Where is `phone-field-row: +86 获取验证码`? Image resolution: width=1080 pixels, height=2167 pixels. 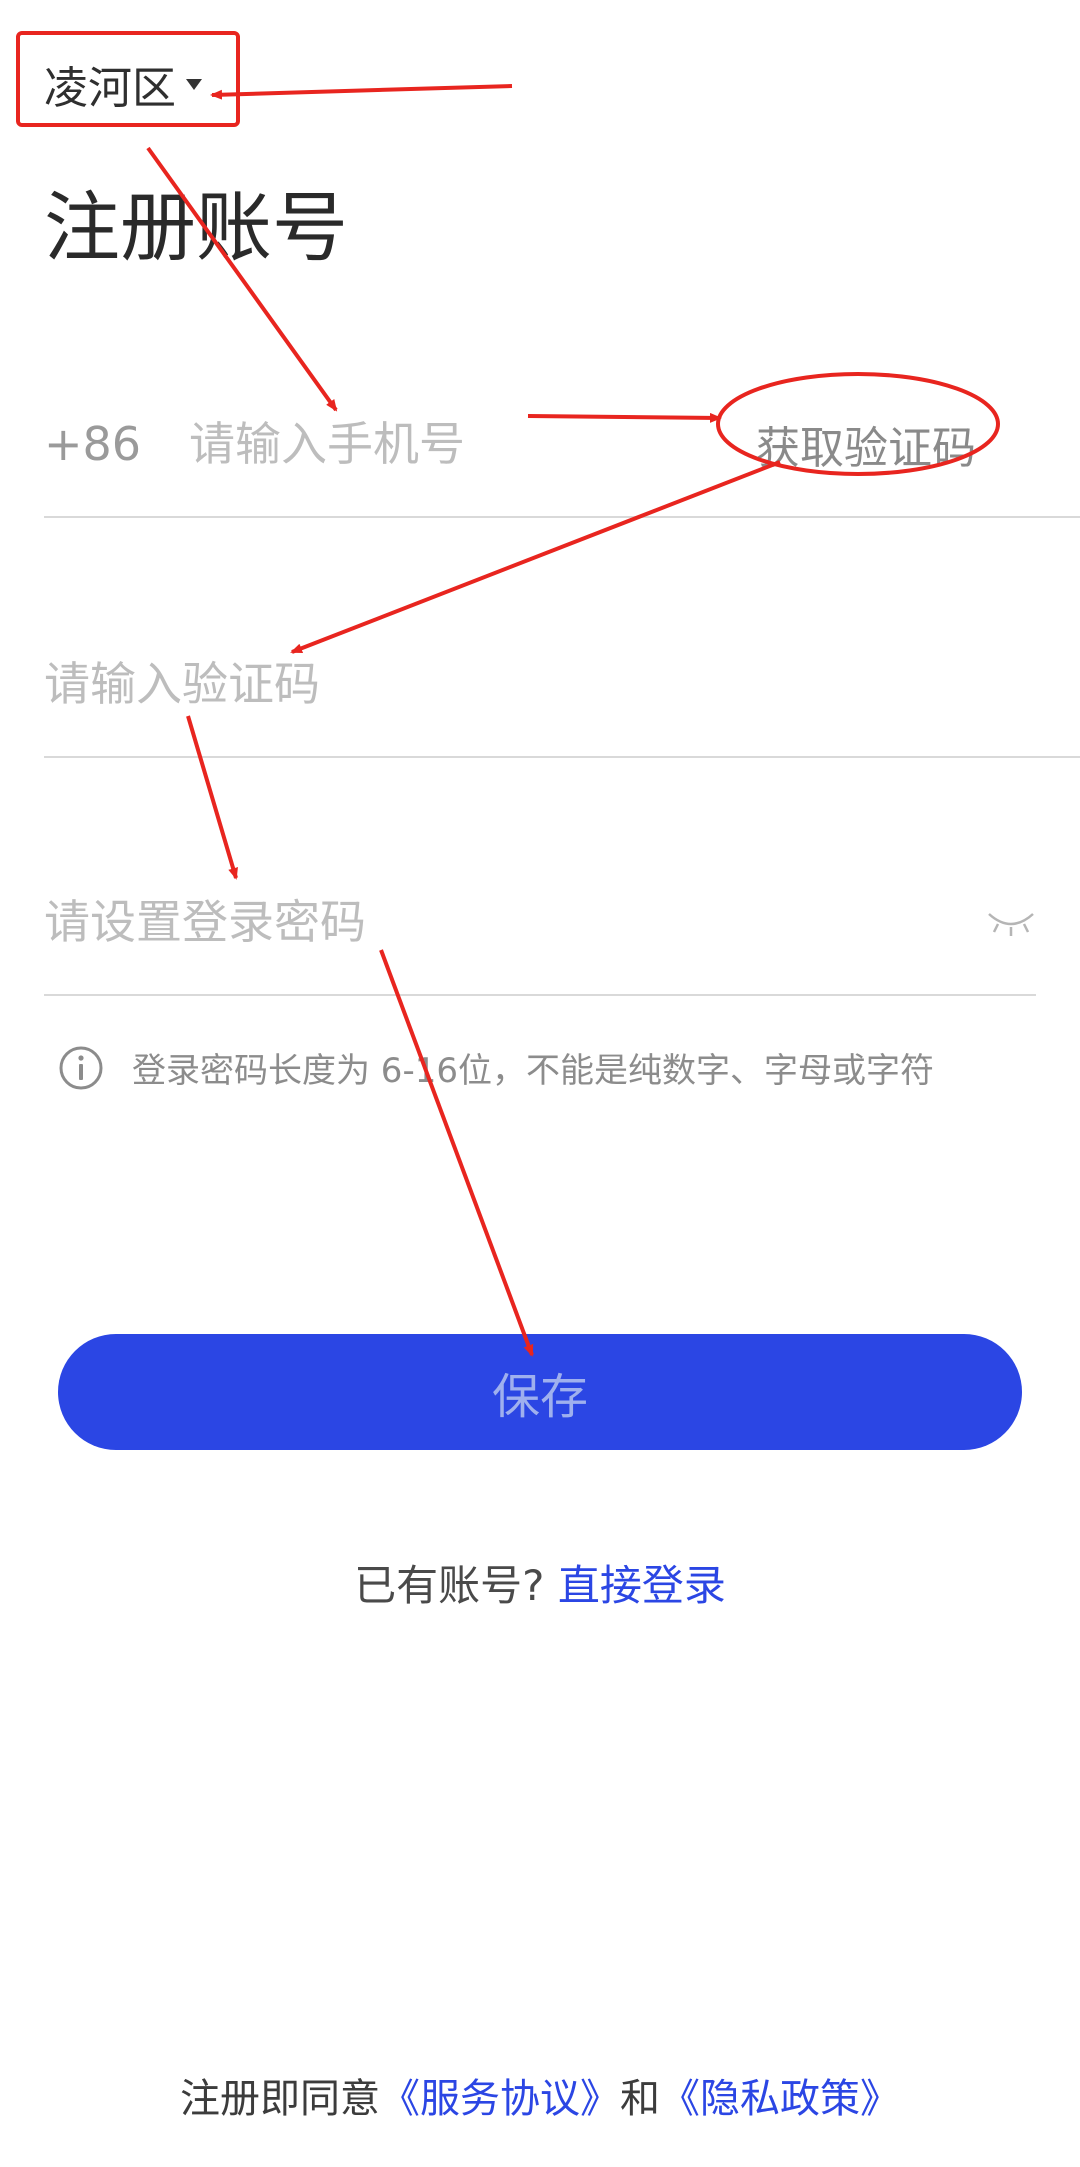 phone-field-row: +86 获取验证码 is located at coordinates (562, 444).